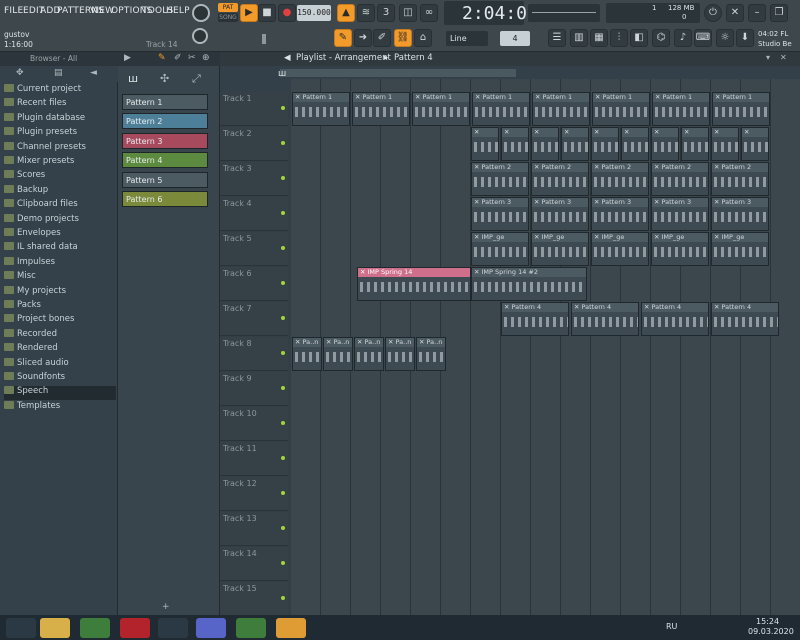 This screenshot has width=800, height=640. Describe the element at coordinates (254, 179) in the screenshot. I see `track-header: Track 3` at that location.